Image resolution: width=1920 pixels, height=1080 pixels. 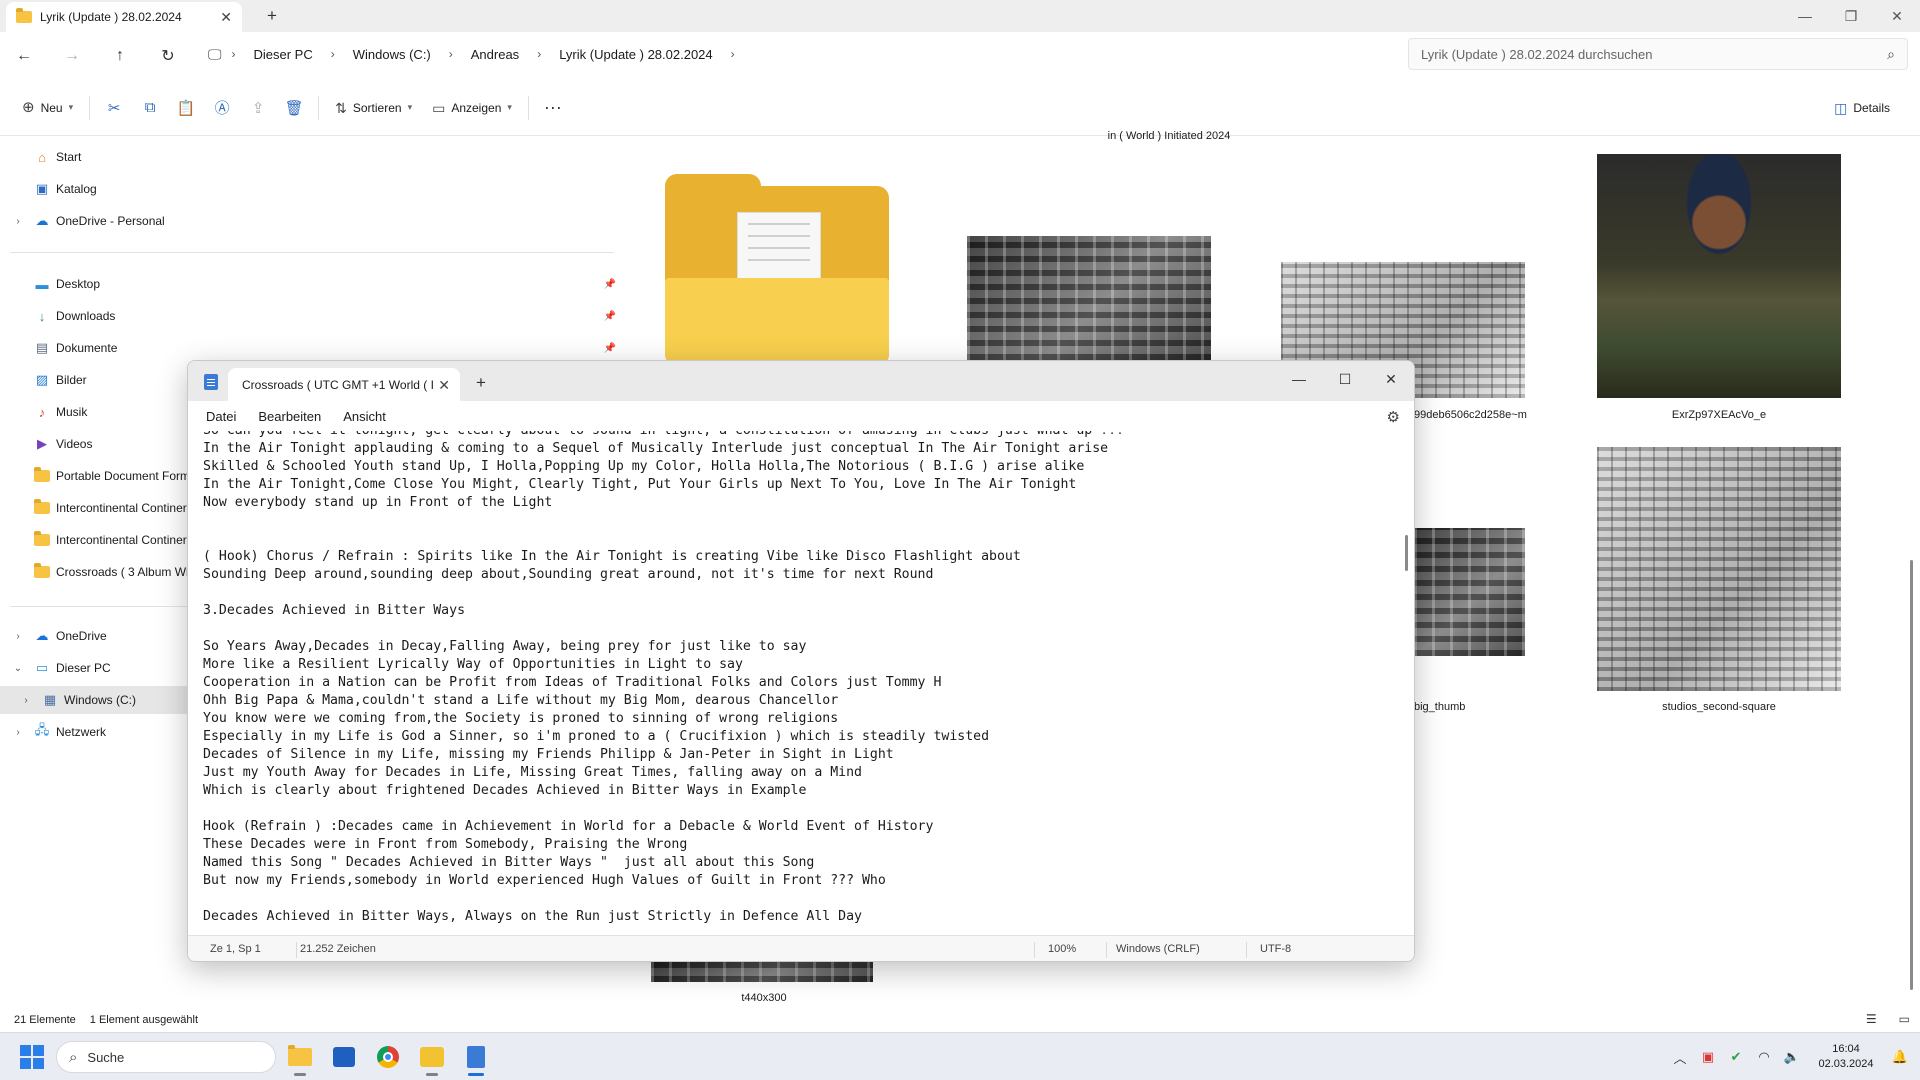 I want to click on chevron-down-icon: ⌄, so click(x=18, y=668).